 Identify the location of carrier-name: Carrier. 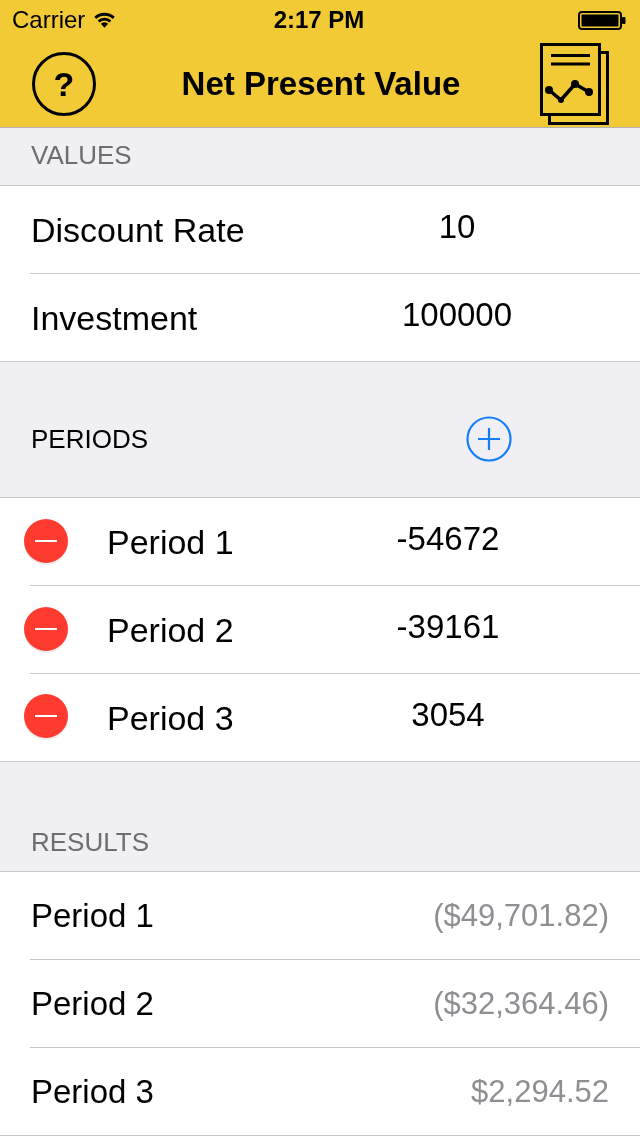
(49, 20).